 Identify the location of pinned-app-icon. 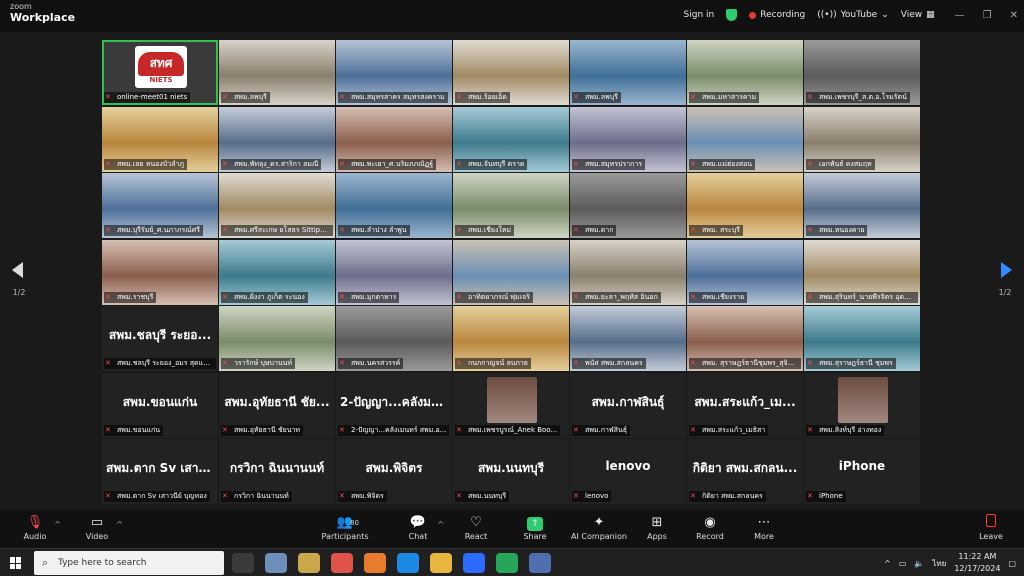
(540, 563).